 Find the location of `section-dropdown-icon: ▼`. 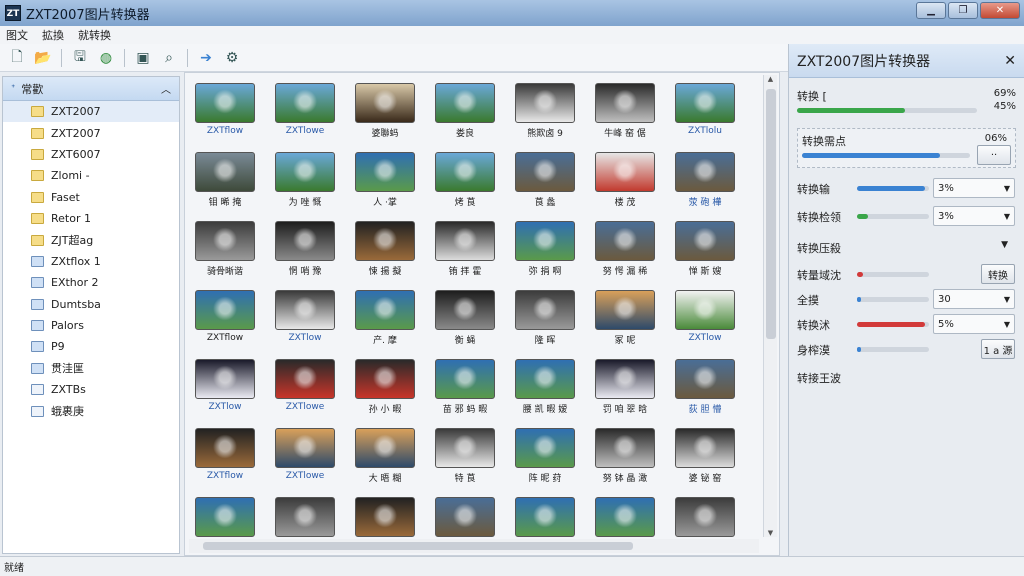

section-dropdown-icon: ▼ is located at coordinates (1004, 245).